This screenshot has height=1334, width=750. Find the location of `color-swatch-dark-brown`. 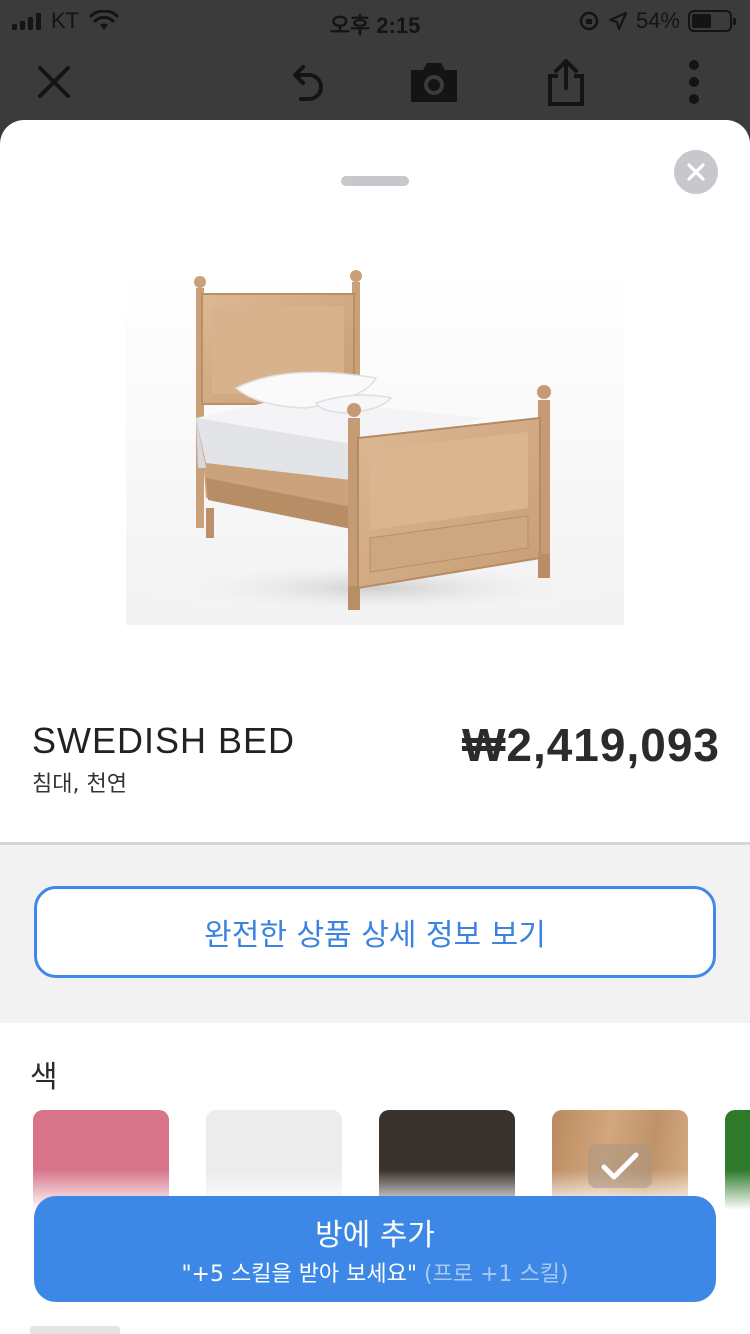

color-swatch-dark-brown is located at coordinates (447, 1160).